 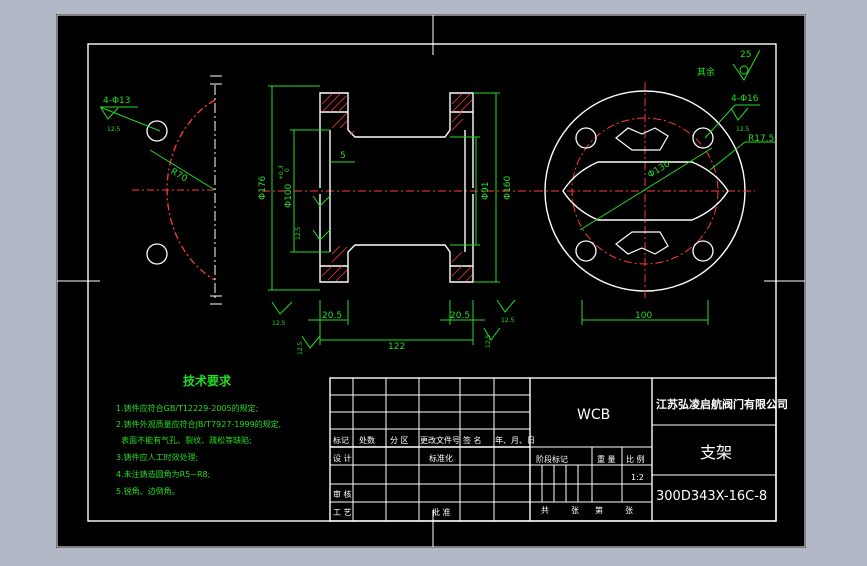 I want to click on dim-inner: Φ91, so click(x=486, y=190).